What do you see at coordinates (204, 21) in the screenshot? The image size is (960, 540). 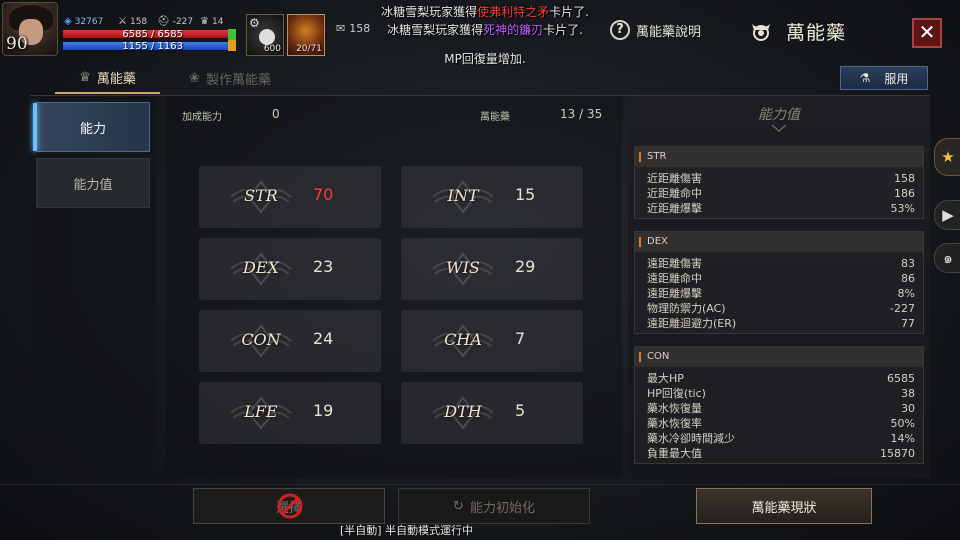 I see `trophy-icon: ♛` at bounding box center [204, 21].